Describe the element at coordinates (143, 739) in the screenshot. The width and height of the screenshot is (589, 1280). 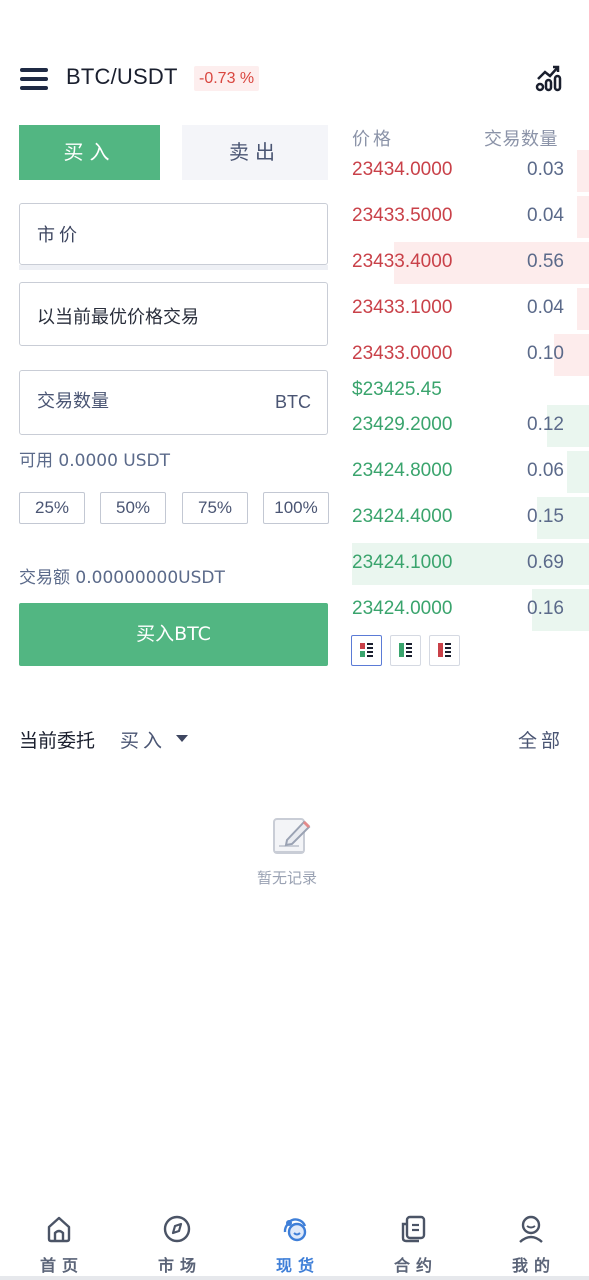
I see `orders-filter-dropdown: 买入` at that location.